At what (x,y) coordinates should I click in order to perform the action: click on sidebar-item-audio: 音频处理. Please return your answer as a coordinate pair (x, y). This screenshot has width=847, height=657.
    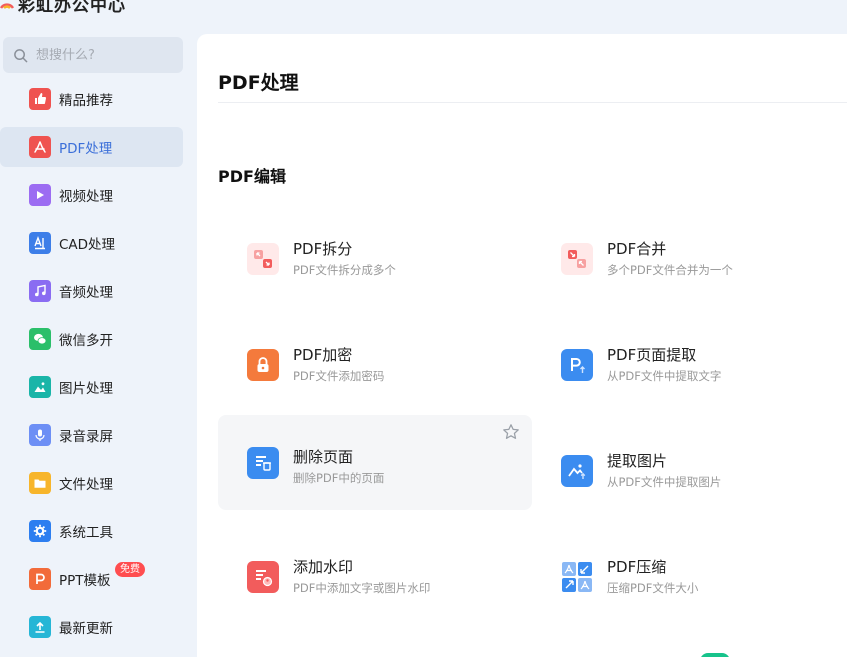
    Looking at the image, I should click on (99, 291).